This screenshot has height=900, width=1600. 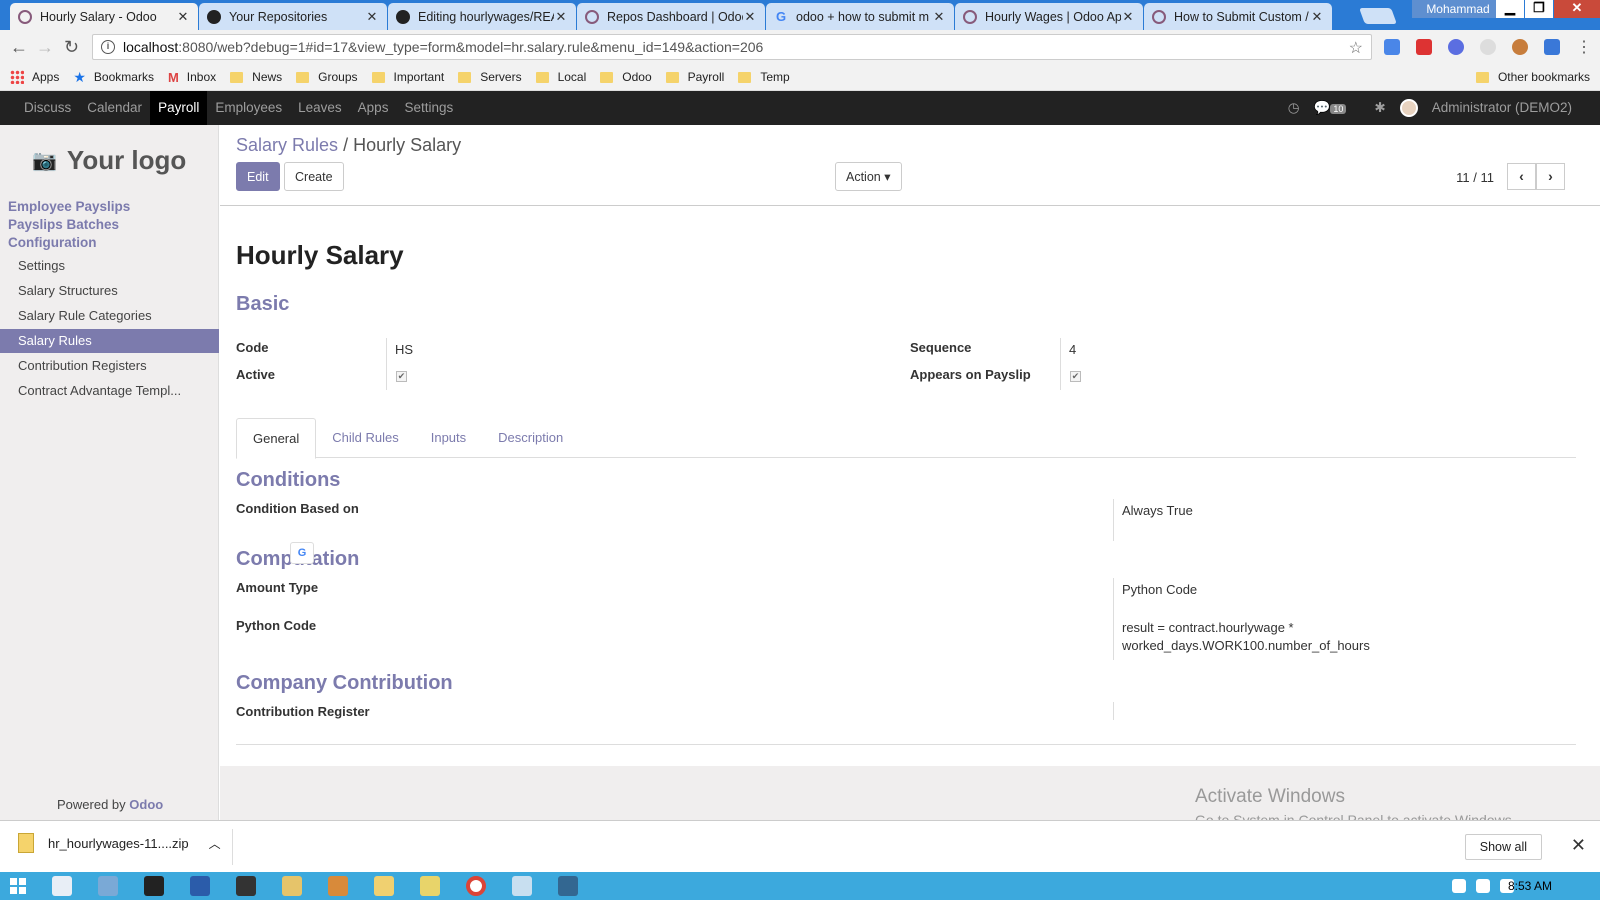 I want to click on messages-icon: 💬 10, so click(x=1337, y=108).